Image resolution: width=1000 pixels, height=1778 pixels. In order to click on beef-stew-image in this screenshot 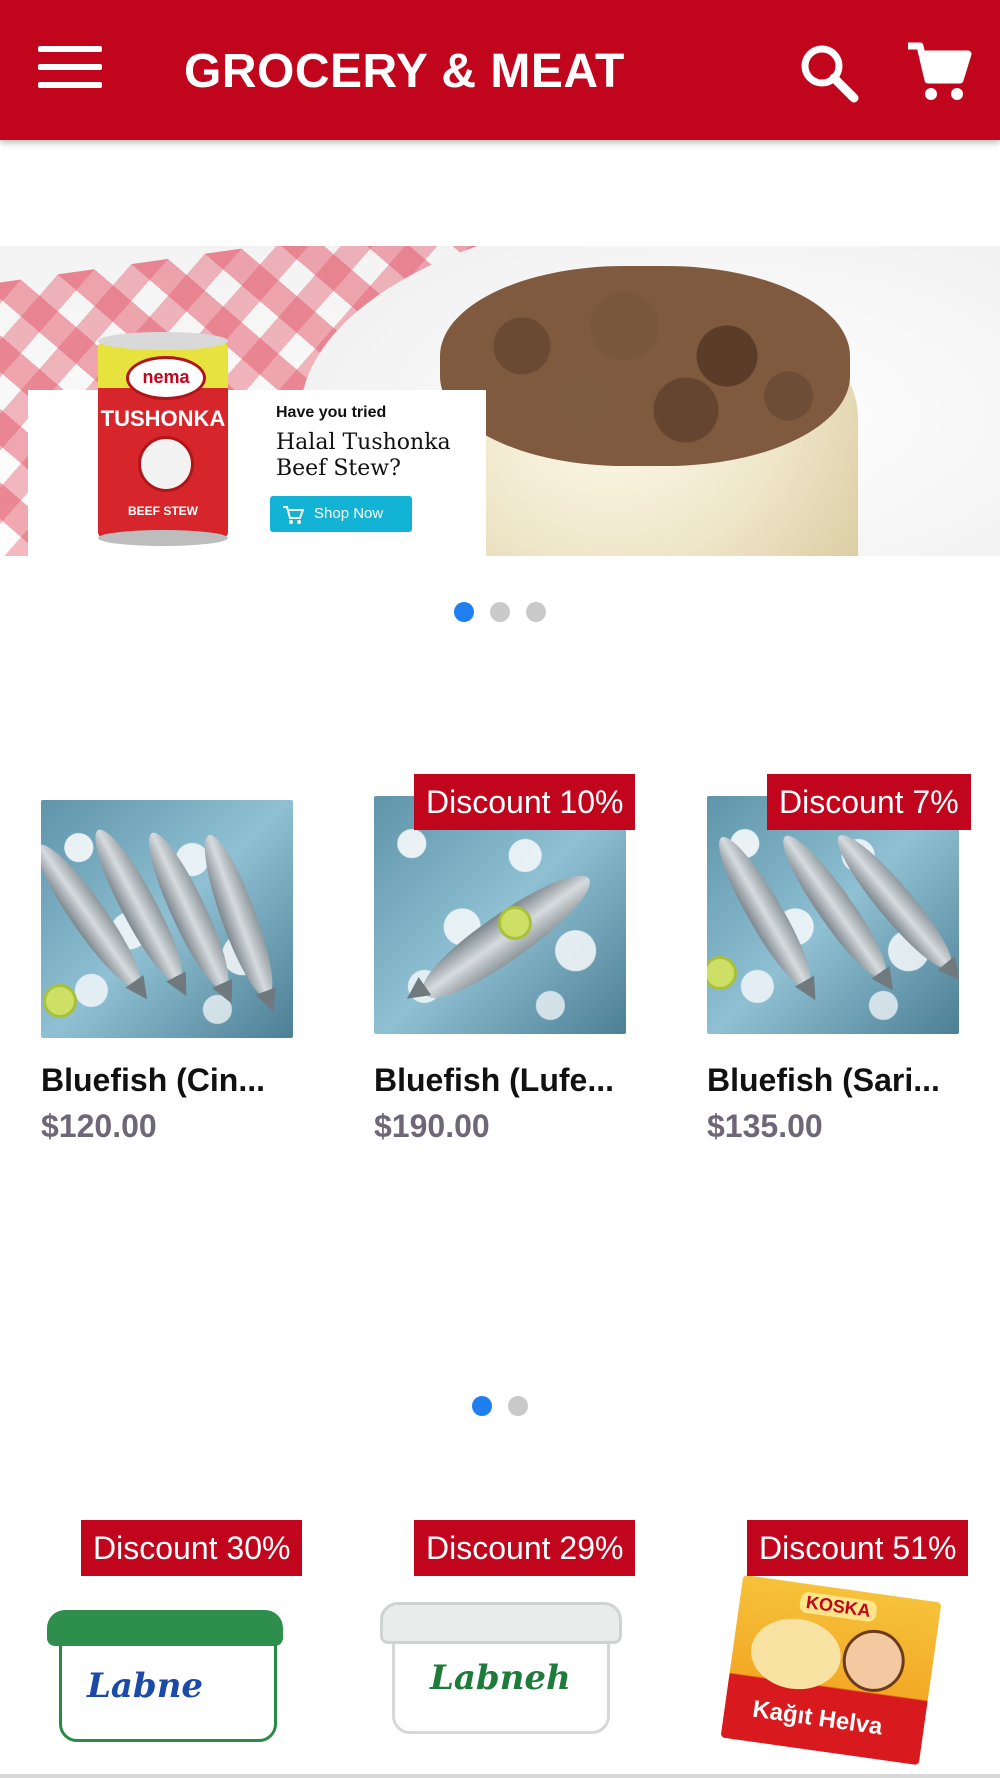, I will do `click(645, 366)`.